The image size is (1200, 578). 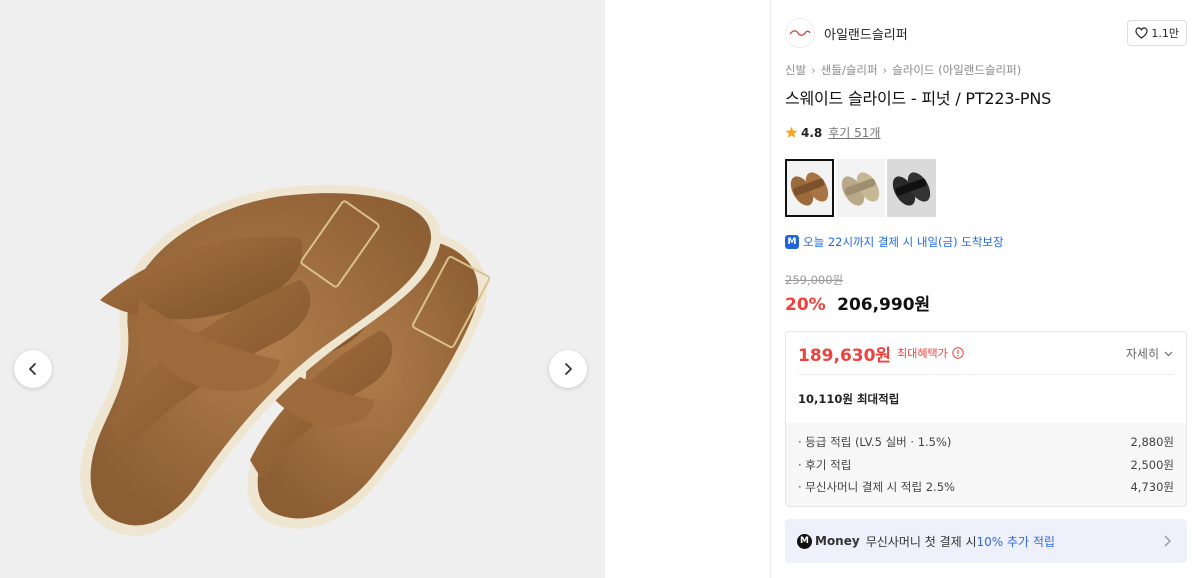 What do you see at coordinates (814, 280) in the screenshot?
I see `original-price: 259,000원` at bounding box center [814, 280].